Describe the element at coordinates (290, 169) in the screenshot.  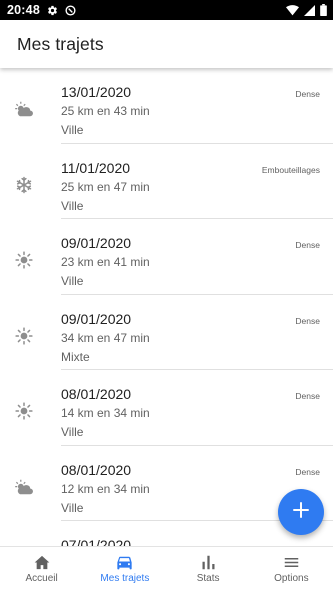
I see `trip-traffic-label: Embouteillages` at that location.